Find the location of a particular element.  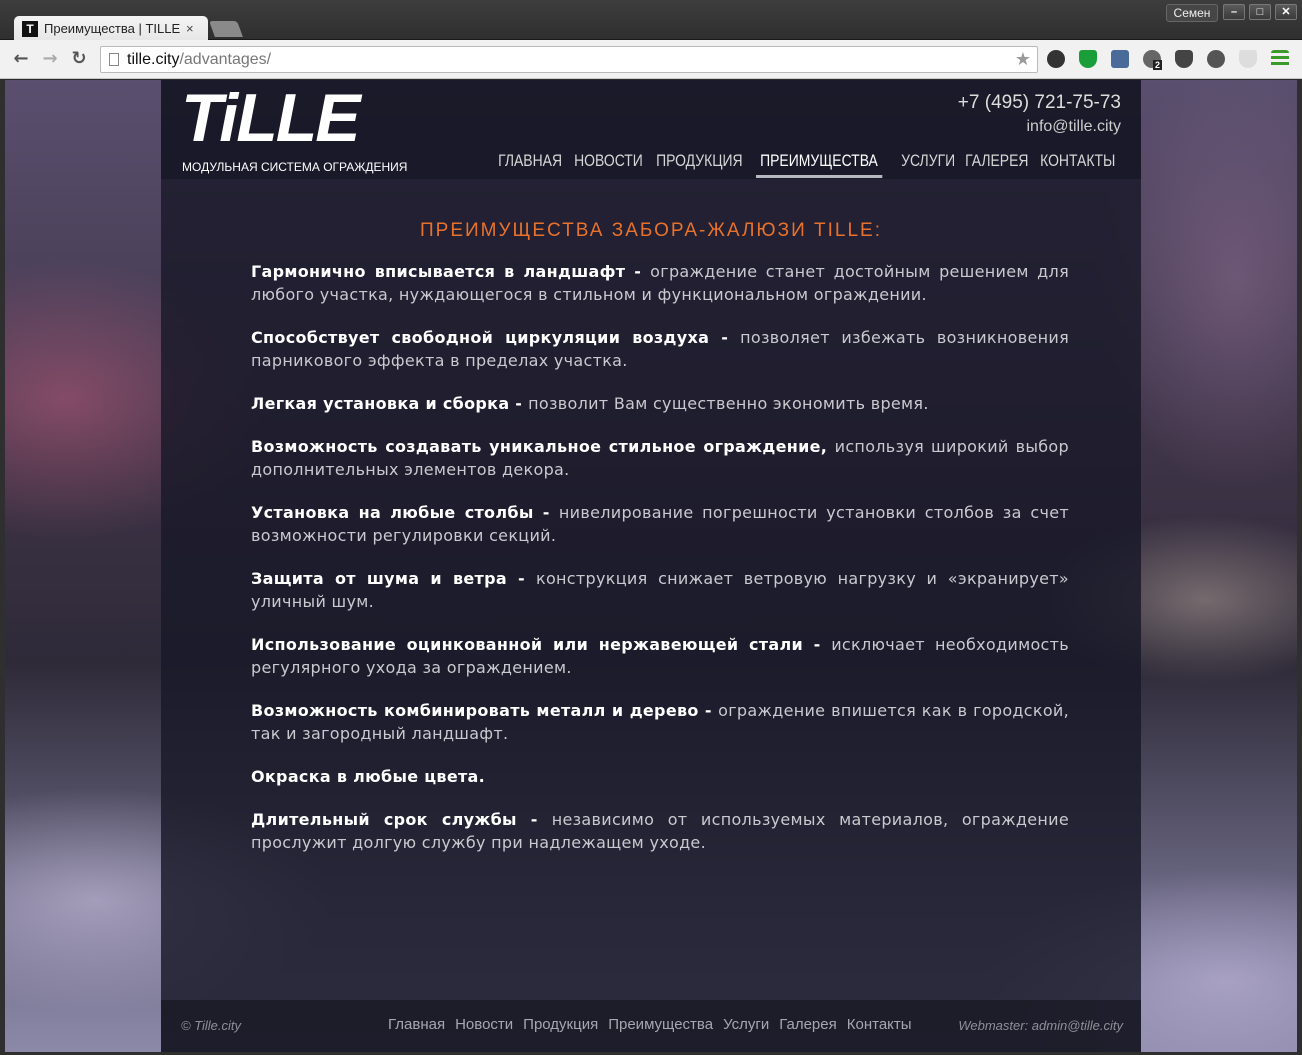

nav-item: ПРОДУКЦИЯ is located at coordinates (699, 164).